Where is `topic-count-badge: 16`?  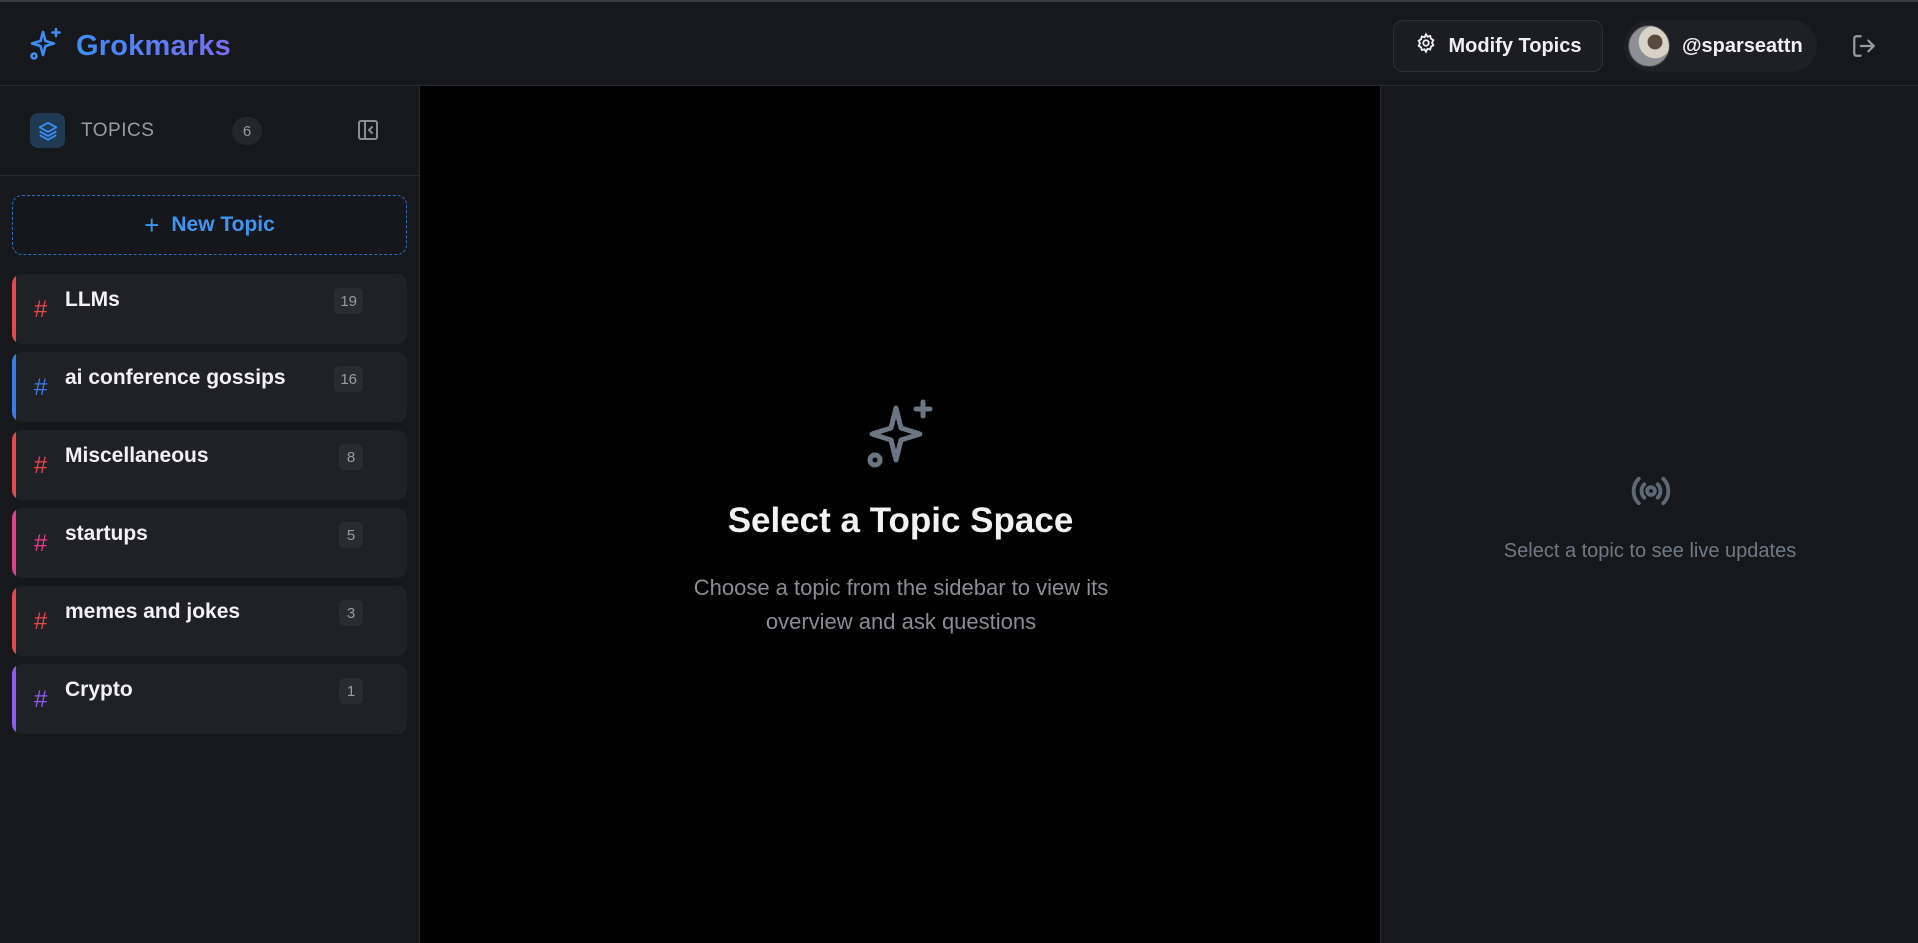
topic-count-badge: 16 is located at coordinates (348, 379).